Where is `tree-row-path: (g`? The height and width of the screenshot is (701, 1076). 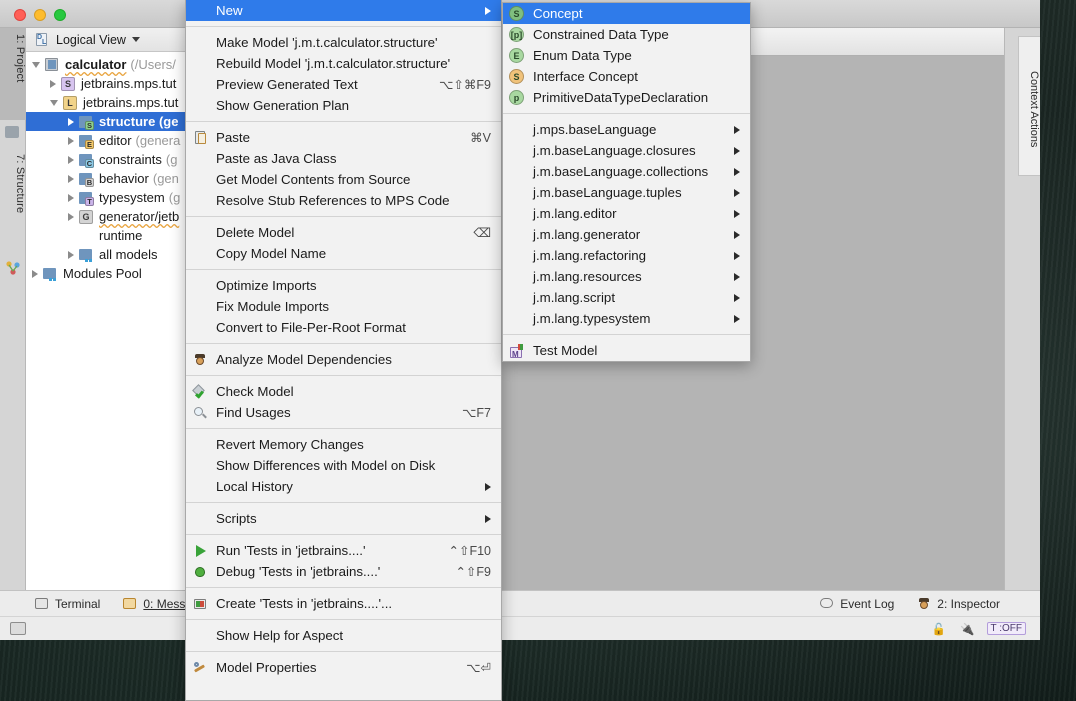
tree-row-path: (g is located at coordinates (174, 197).